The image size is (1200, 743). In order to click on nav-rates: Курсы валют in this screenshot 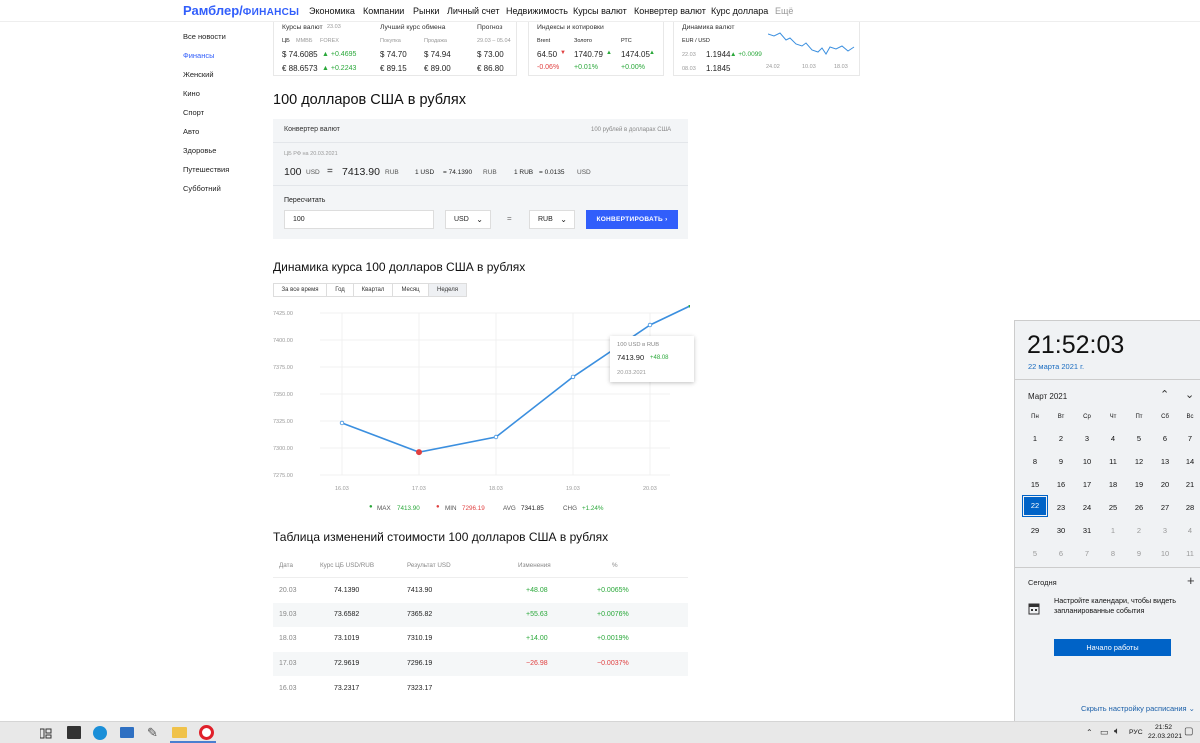, I will do `click(600, 11)`.